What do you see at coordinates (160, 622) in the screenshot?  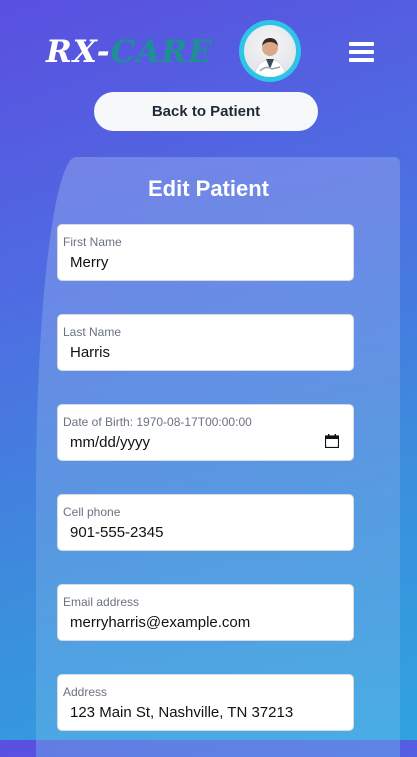 I see `email-address-value: merryharris@example.com` at bounding box center [160, 622].